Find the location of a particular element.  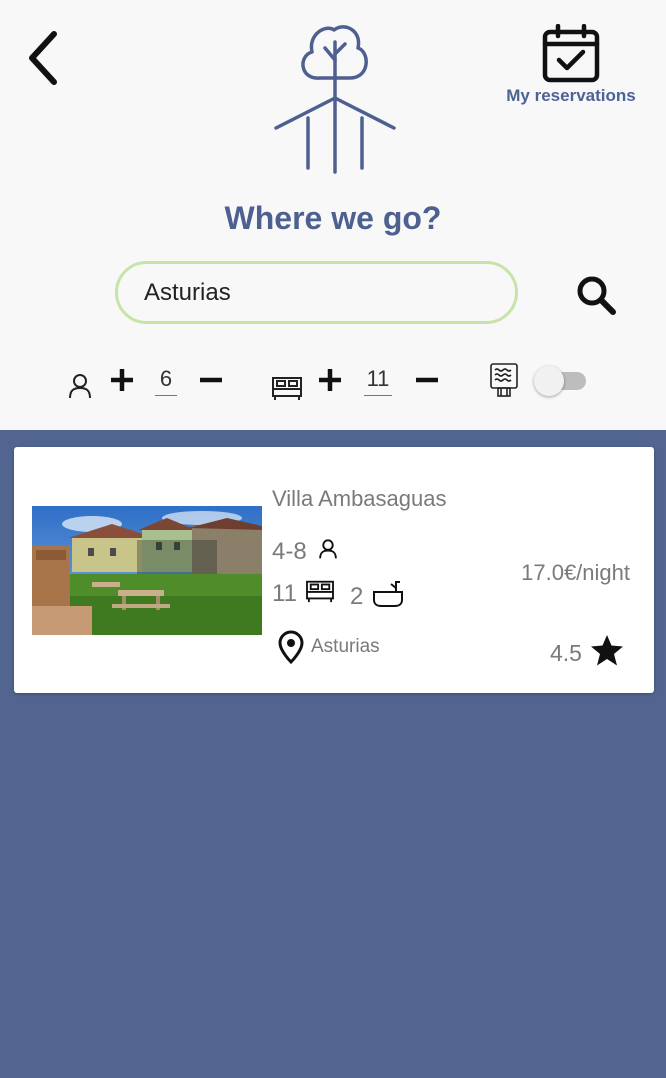

bathtub-icon is located at coordinates (388, 594).